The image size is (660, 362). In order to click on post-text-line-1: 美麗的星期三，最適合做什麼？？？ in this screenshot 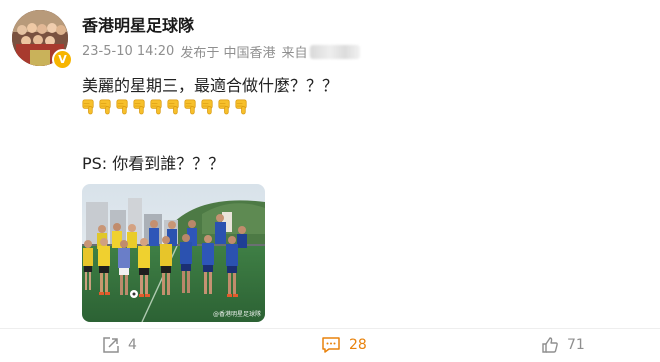, I will do `click(210, 85)`.